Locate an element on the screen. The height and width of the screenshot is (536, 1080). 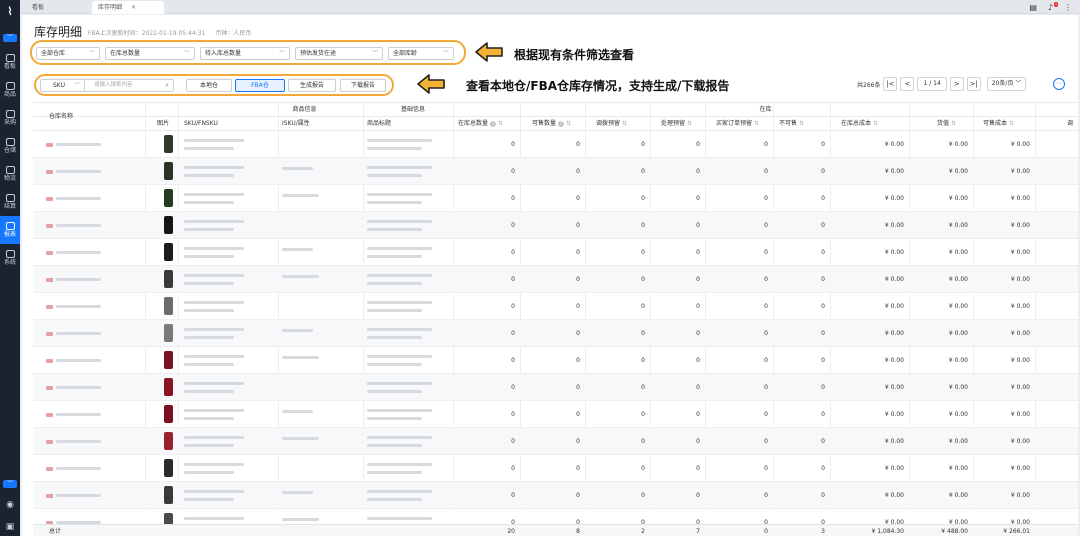
col-total-cost: 在库总成本 ⇅ is located at coordinates (859, 124).